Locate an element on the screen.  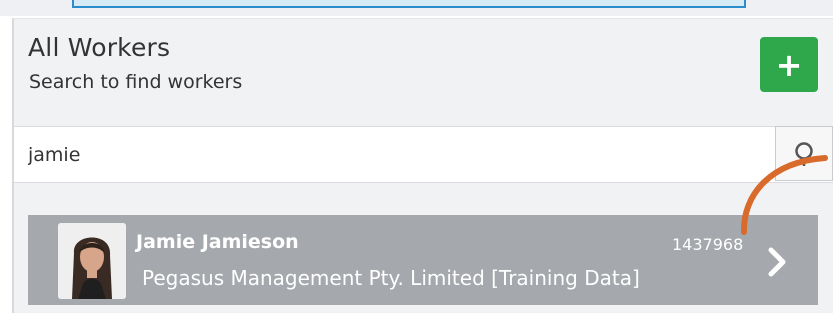
chevron-right-icon is located at coordinates (777, 262).